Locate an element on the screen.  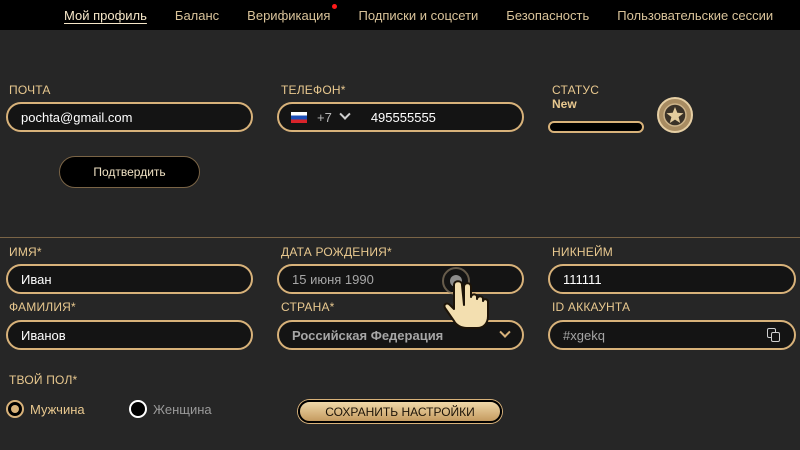
country-field is located at coordinates (396, 335).